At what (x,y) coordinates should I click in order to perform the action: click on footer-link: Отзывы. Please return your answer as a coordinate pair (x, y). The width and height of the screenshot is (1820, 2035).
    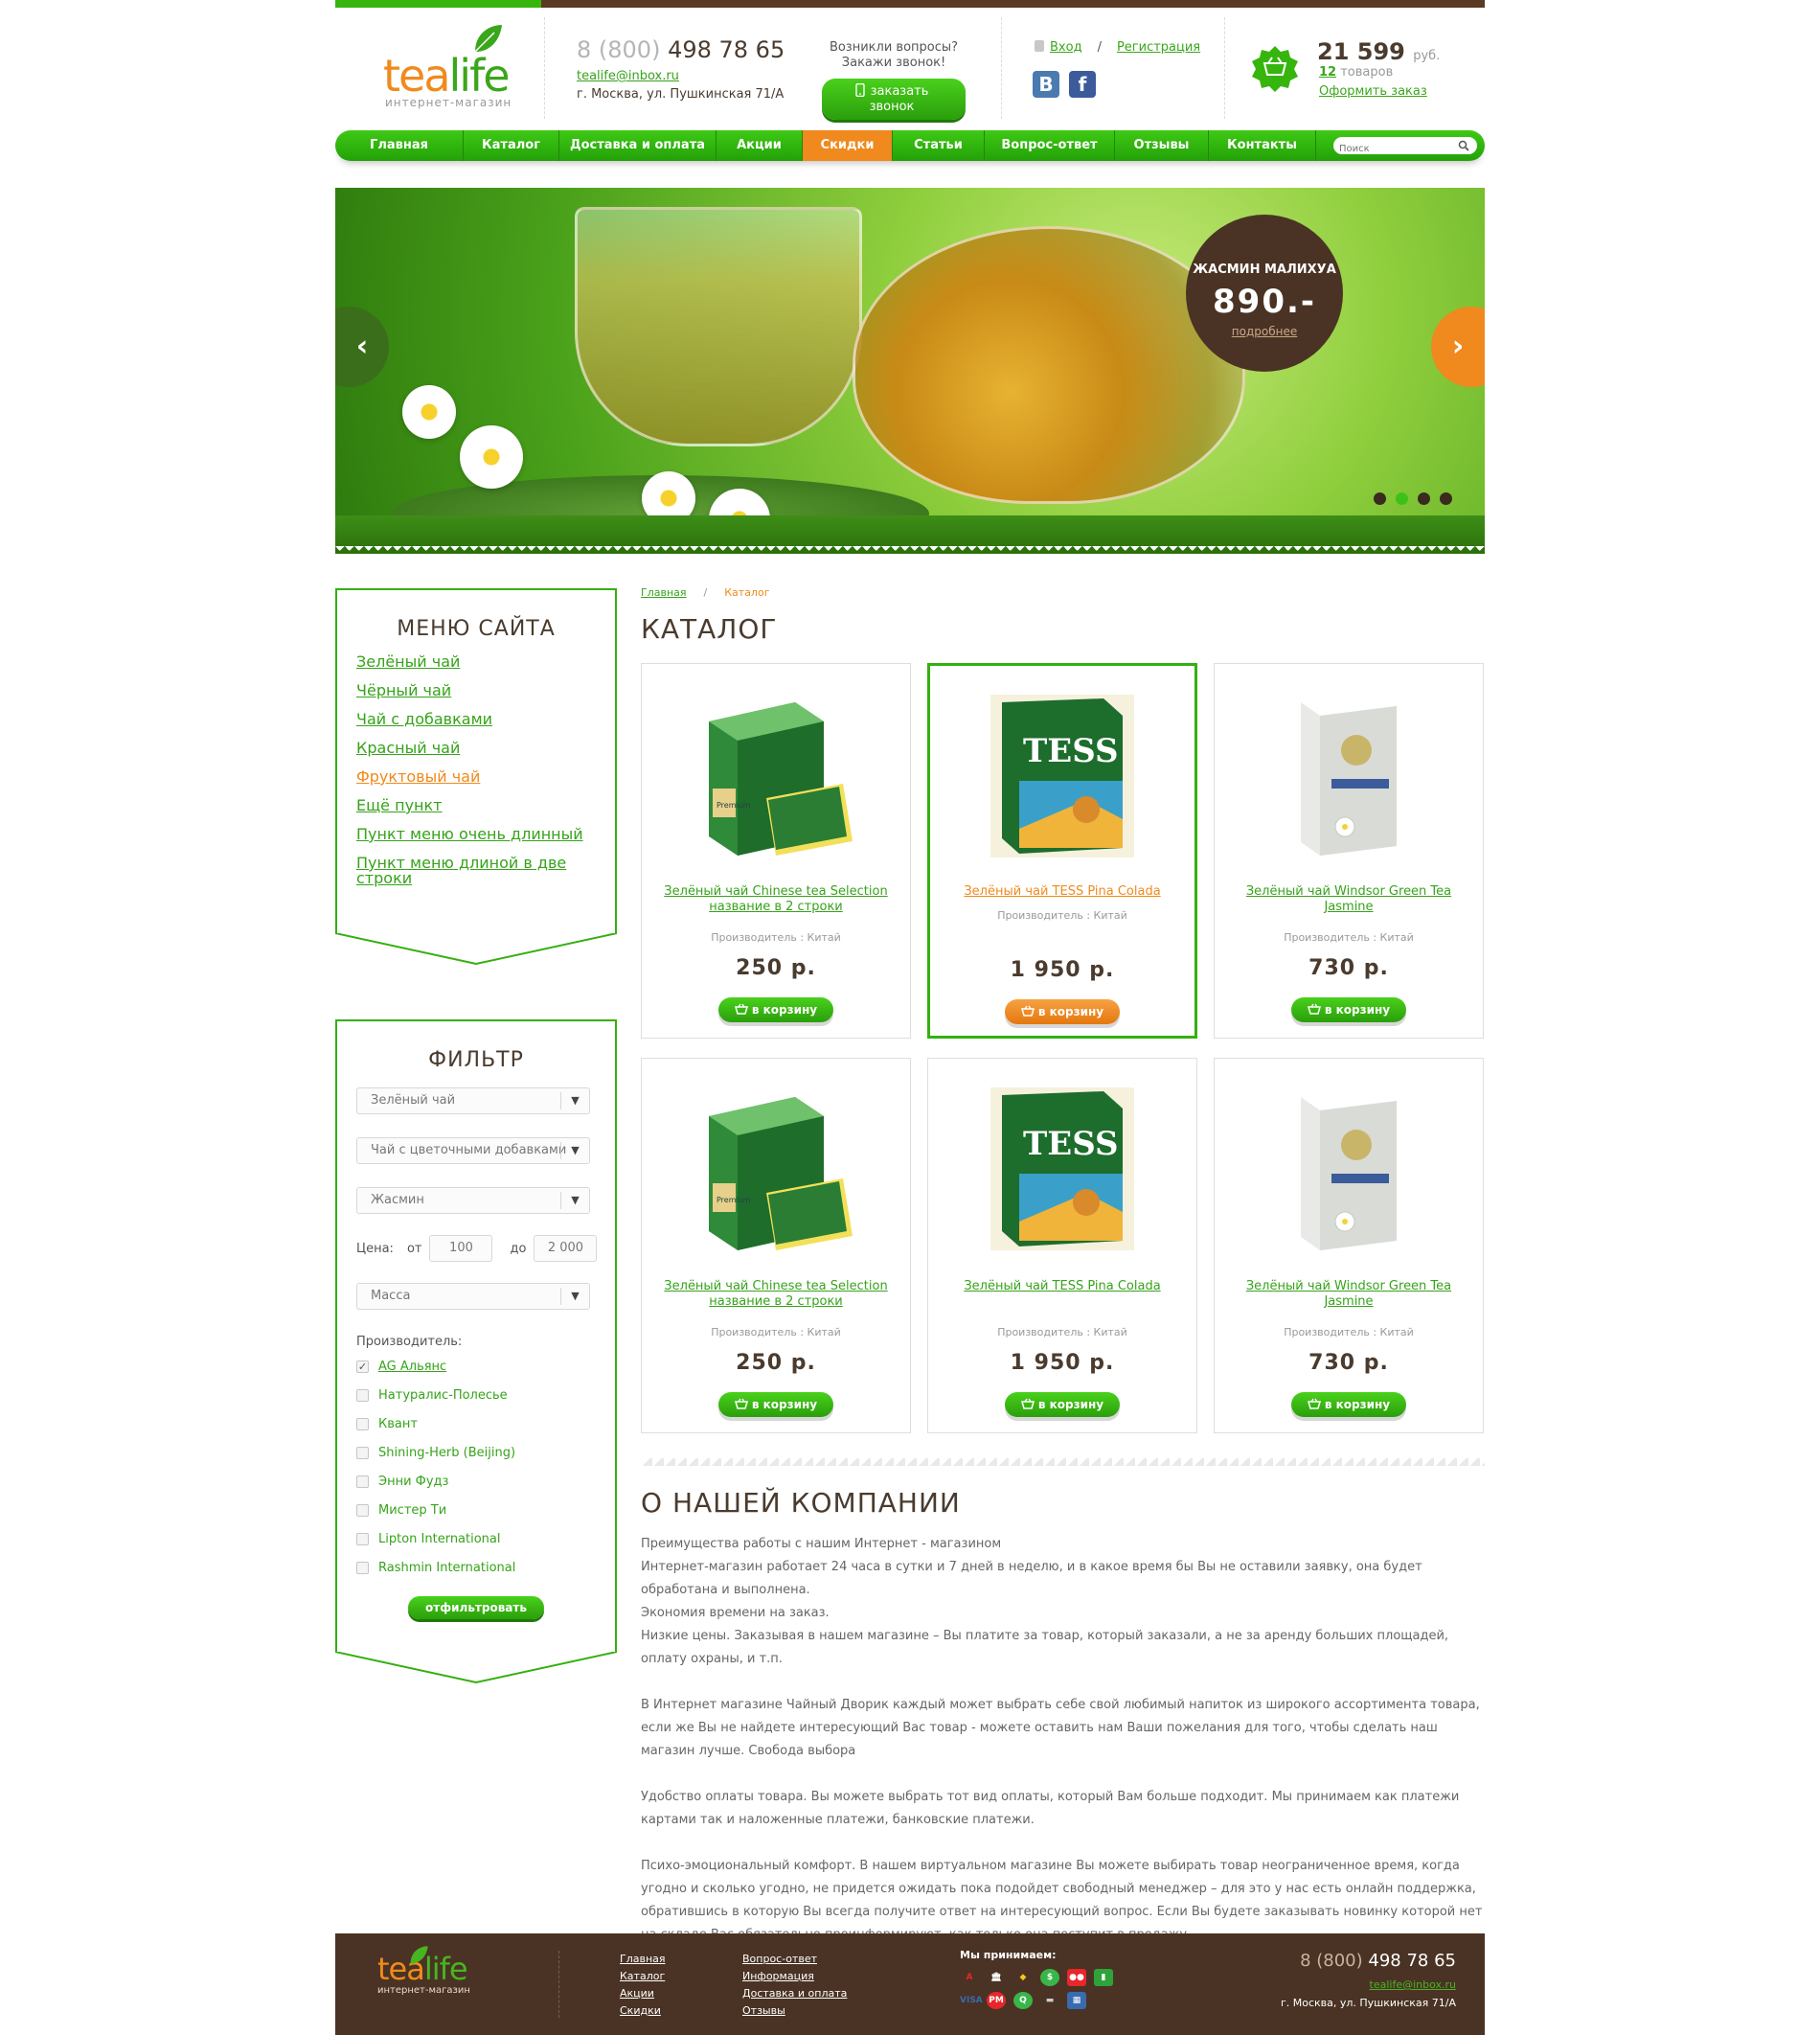
    Looking at the image, I should click on (795, 2011).